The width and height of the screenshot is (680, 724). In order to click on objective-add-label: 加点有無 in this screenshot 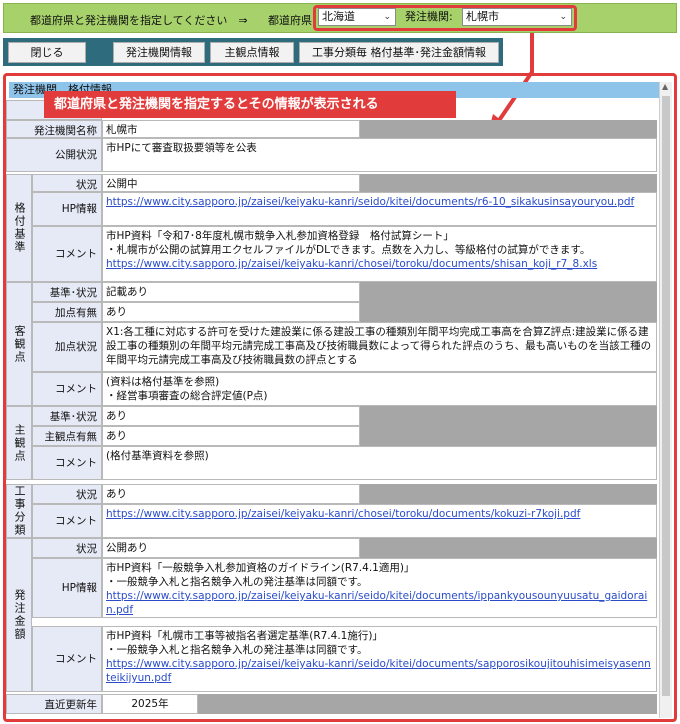, I will do `click(67, 312)`.